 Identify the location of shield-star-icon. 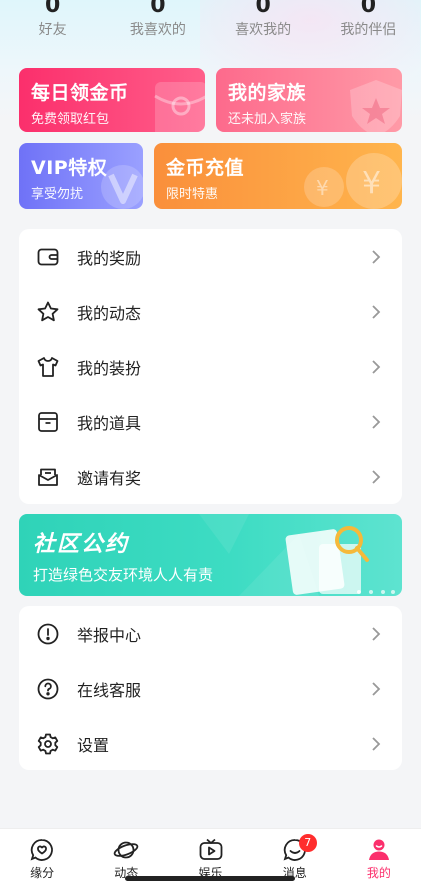
(376, 106).